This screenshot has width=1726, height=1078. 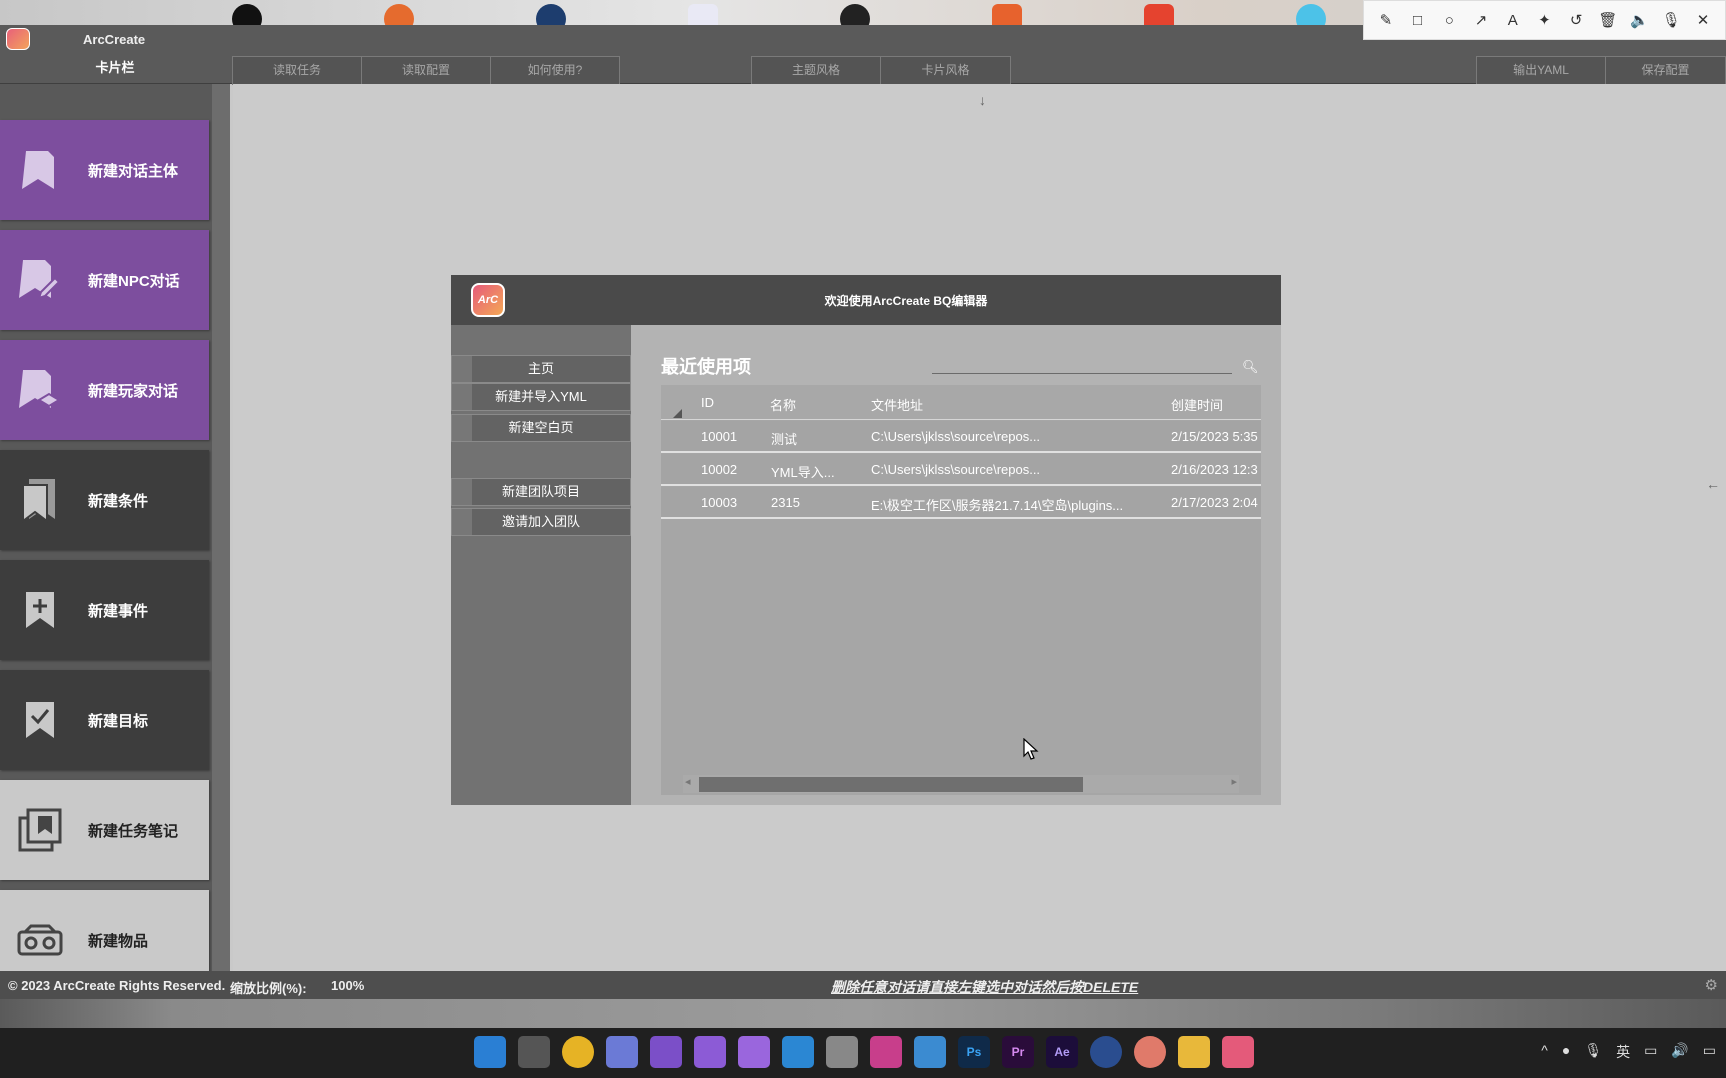 I want to click on home-nav-button: 主页, so click(x=541, y=369).